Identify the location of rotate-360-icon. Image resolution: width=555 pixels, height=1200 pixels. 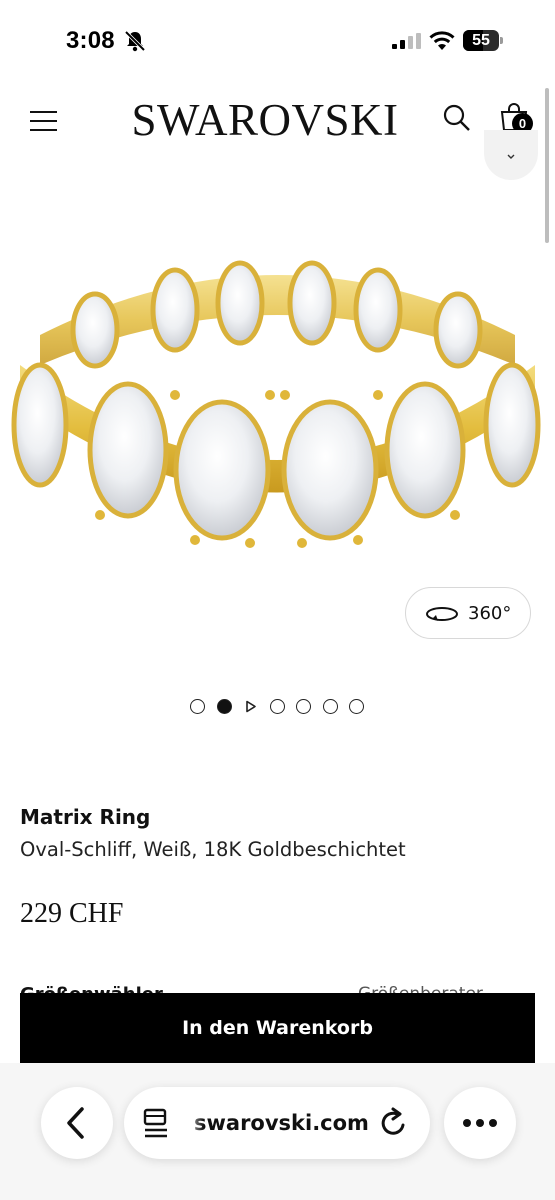
(442, 614).